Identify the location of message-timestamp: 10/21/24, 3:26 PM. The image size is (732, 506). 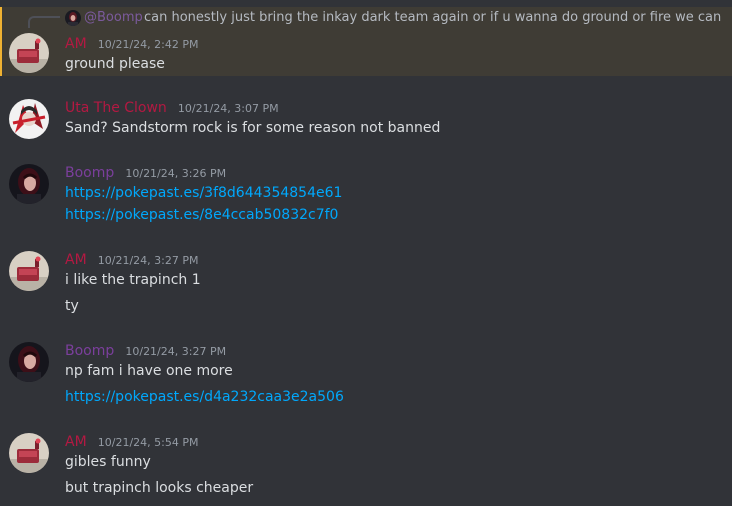
(175, 173).